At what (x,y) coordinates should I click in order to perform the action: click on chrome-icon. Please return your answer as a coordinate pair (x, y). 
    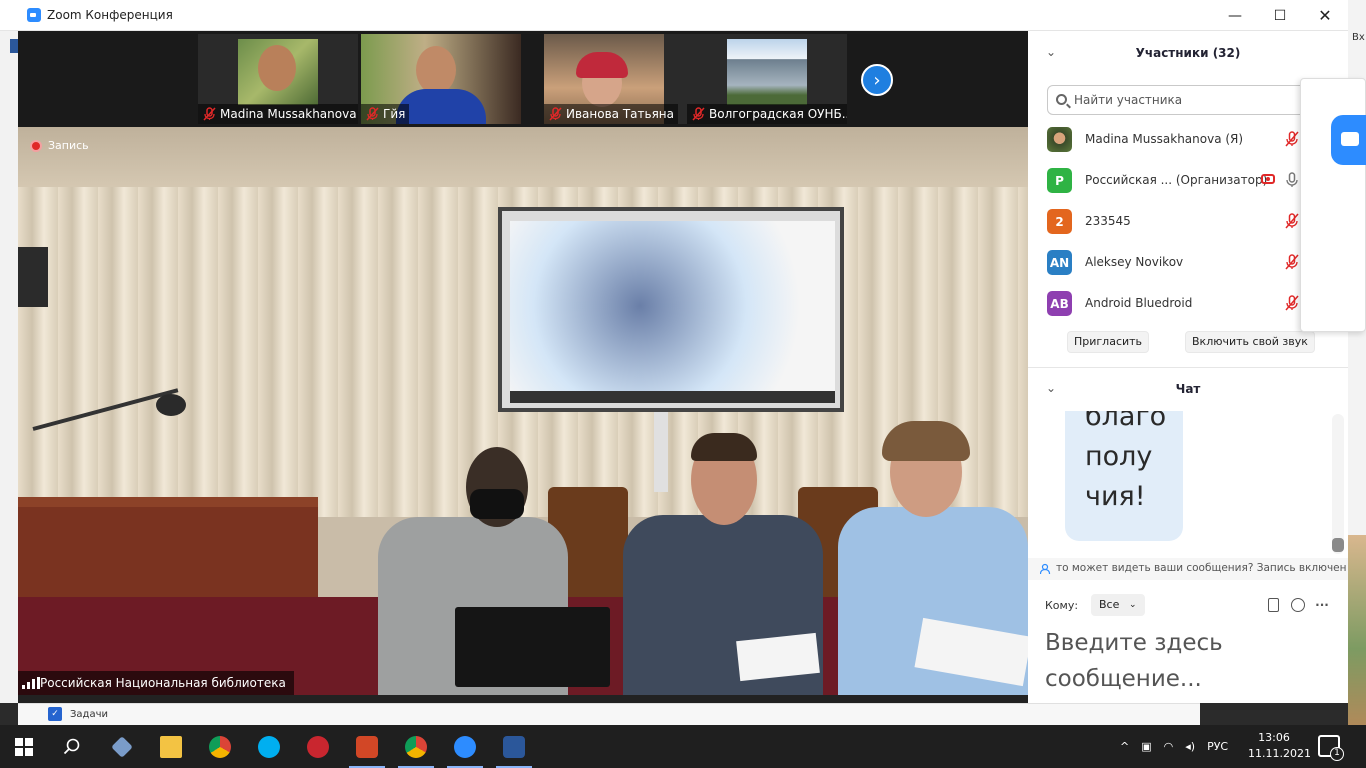
    Looking at the image, I should click on (416, 746).